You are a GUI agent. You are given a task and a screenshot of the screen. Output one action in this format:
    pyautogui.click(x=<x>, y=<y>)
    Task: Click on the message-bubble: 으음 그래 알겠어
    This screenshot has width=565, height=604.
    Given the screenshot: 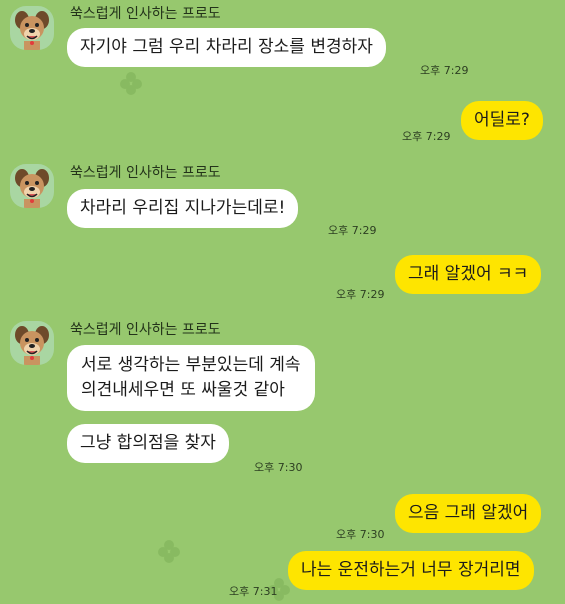 What is the action you would take?
    pyautogui.click(x=468, y=513)
    